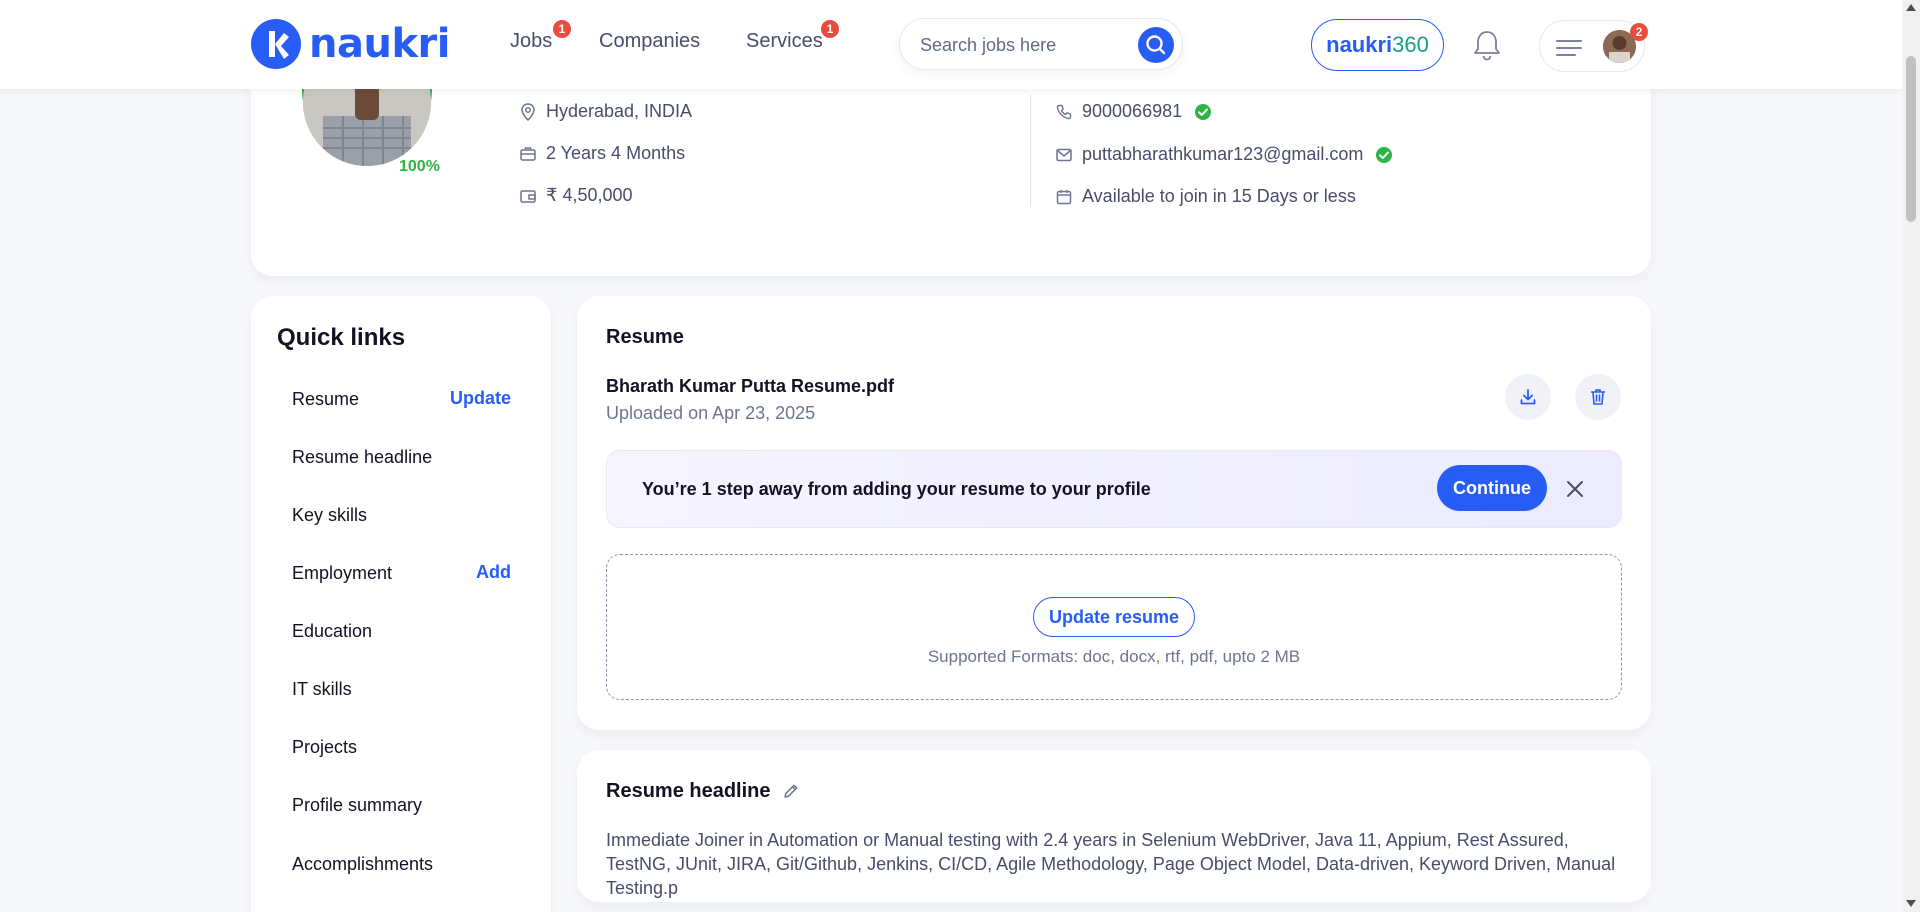 The image size is (1920, 912). I want to click on services-badge: 1, so click(830, 29).